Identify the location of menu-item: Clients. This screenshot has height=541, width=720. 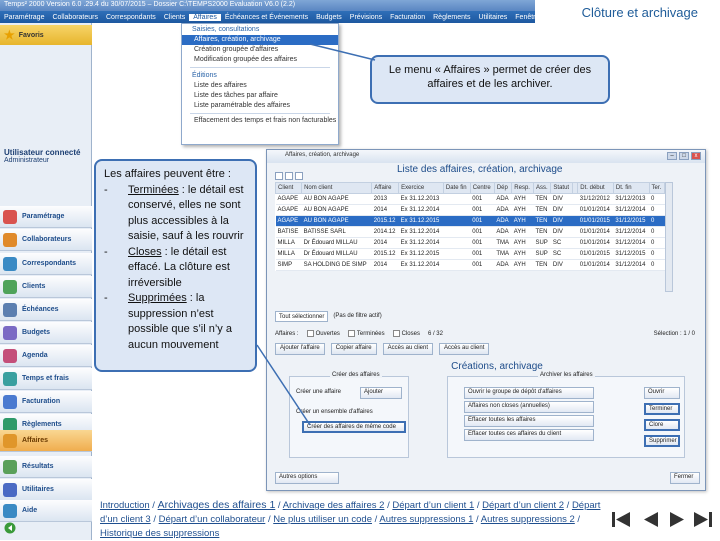
(174, 17).